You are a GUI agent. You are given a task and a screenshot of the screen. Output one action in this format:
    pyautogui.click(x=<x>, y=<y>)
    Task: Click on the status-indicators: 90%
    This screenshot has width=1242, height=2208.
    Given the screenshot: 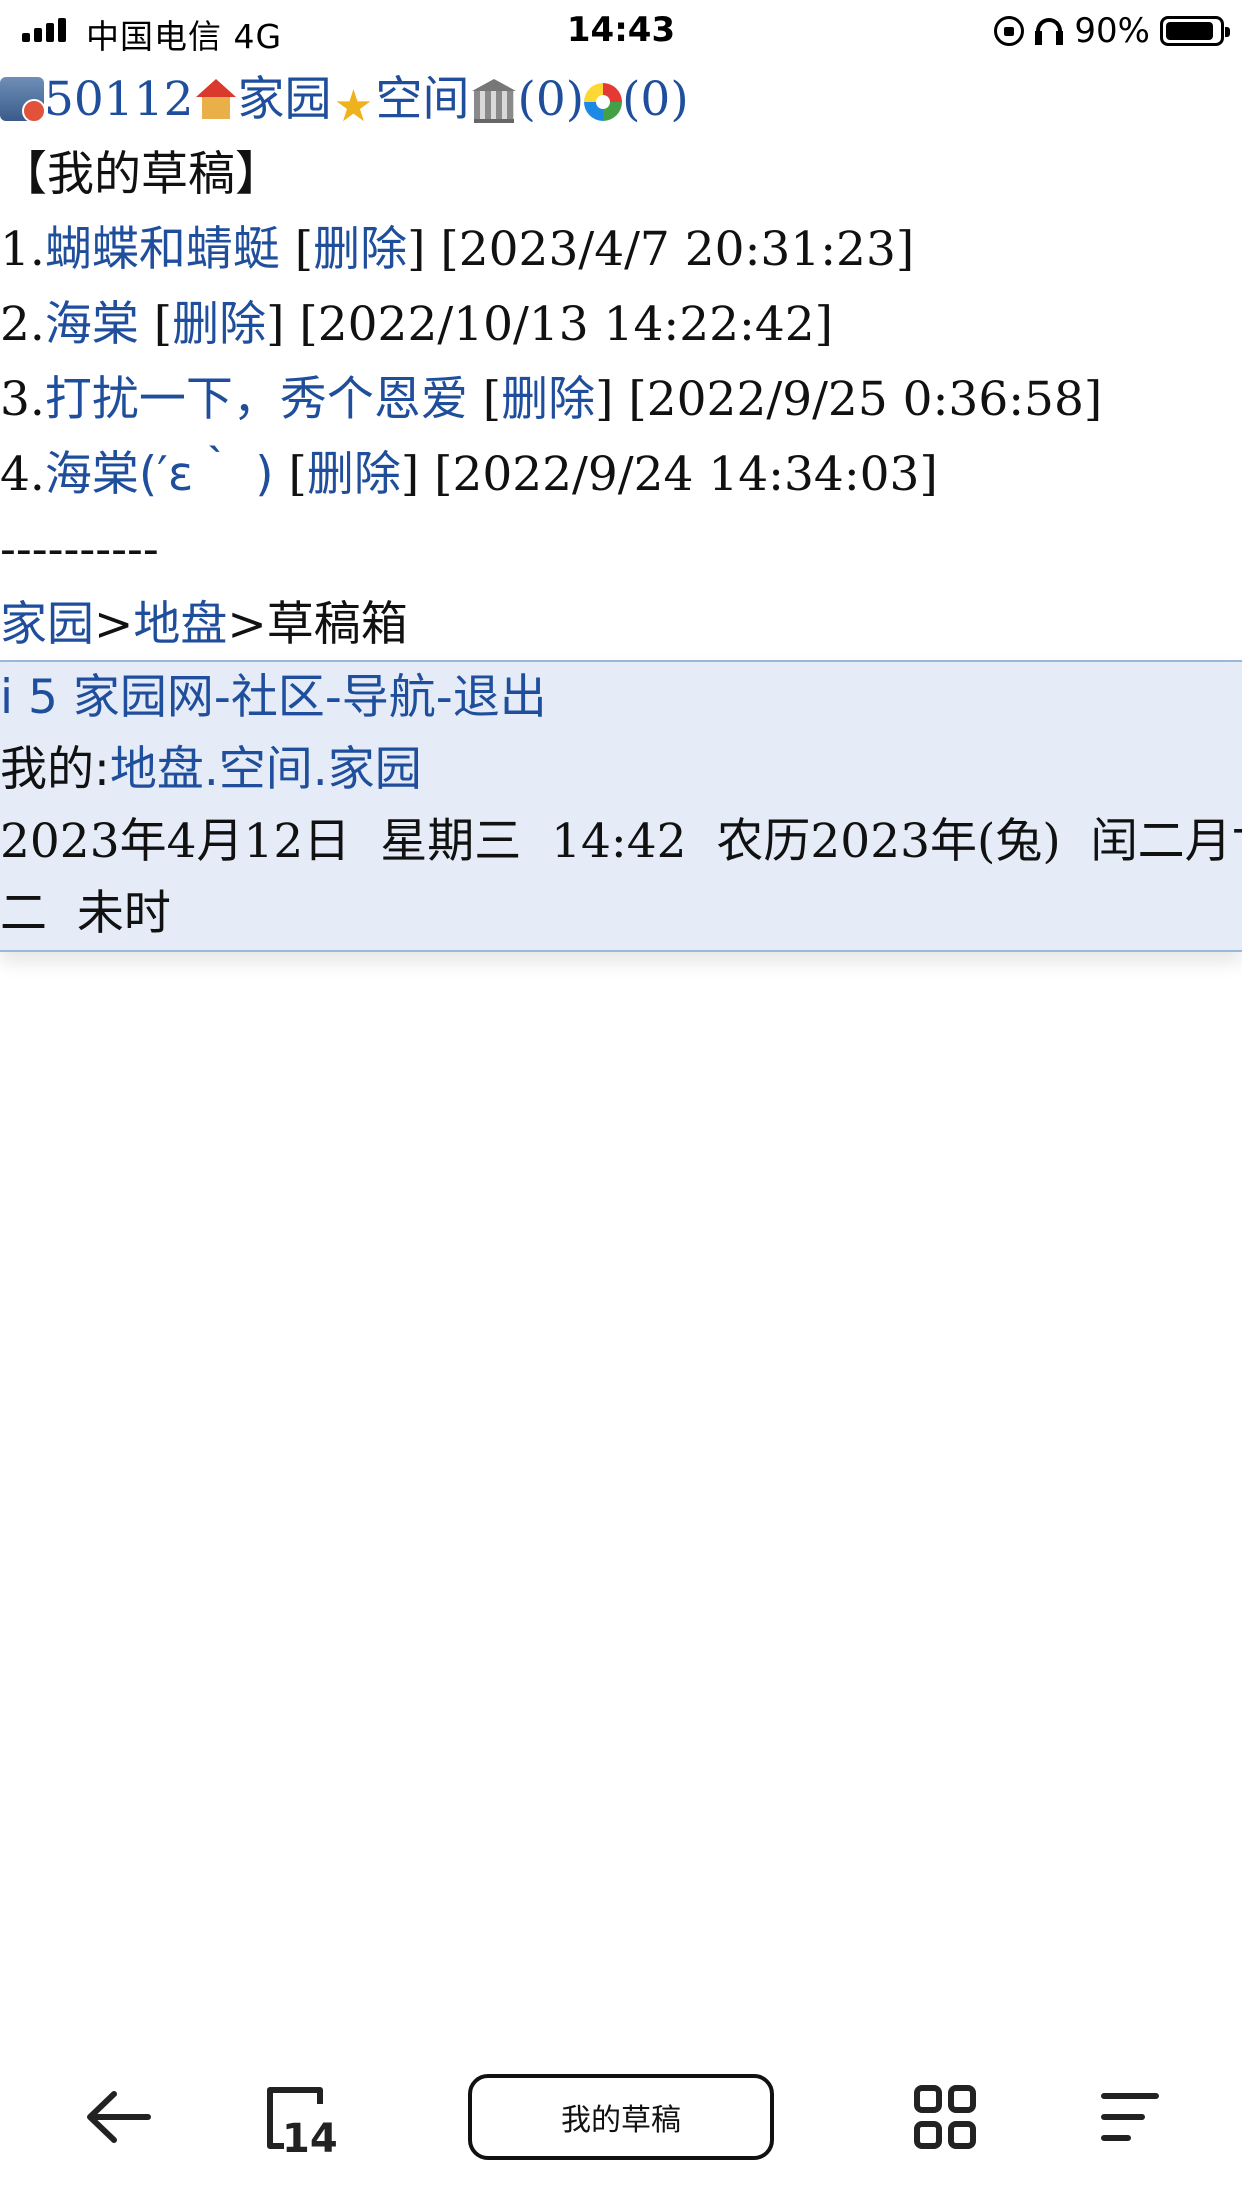 What is the action you would take?
    pyautogui.click(x=1112, y=31)
    